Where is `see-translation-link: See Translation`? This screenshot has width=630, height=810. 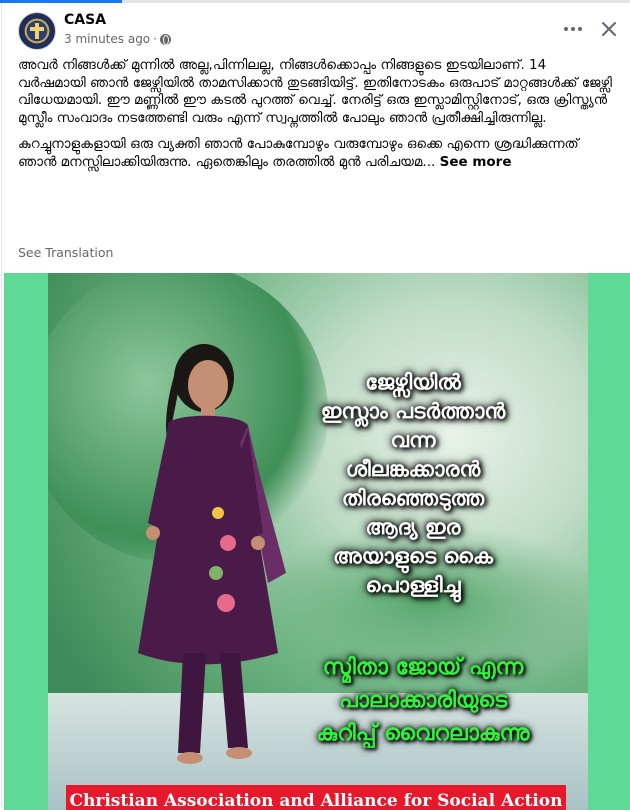
see-translation-link: See Translation is located at coordinates (65, 252).